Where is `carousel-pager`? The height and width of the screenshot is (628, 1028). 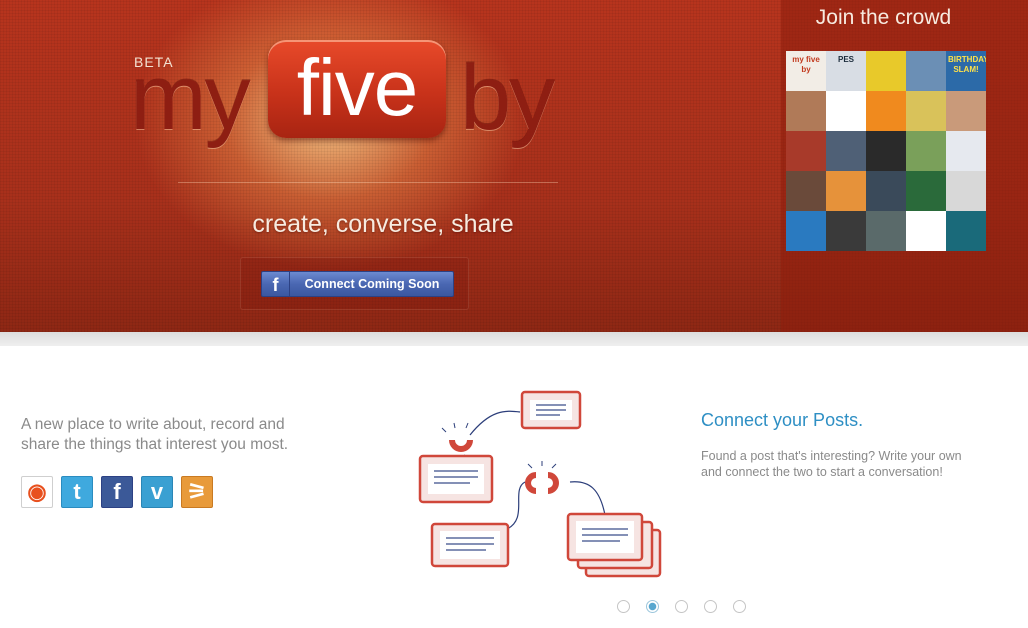
carousel-pager is located at coordinates (687, 607).